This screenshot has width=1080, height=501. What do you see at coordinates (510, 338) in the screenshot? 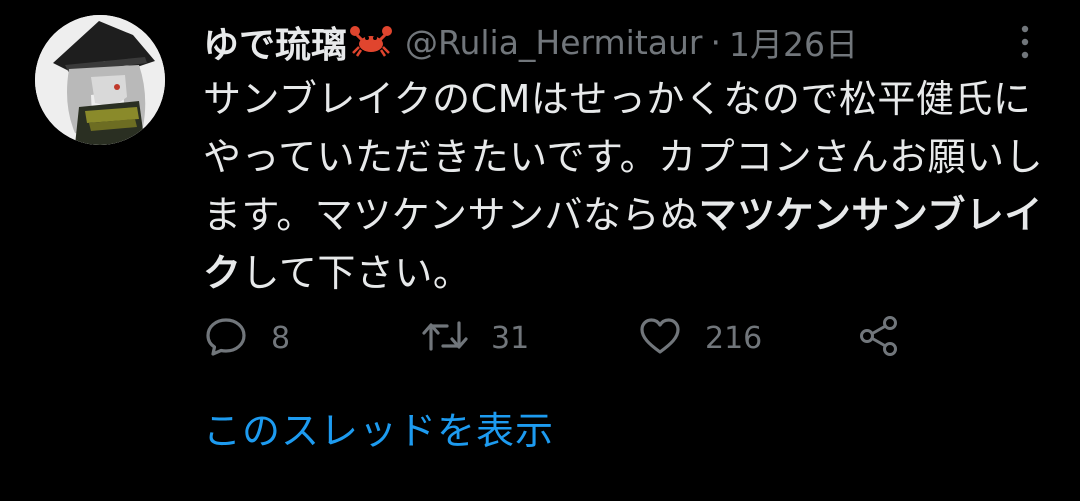
I see `retweet-count: 31` at bounding box center [510, 338].